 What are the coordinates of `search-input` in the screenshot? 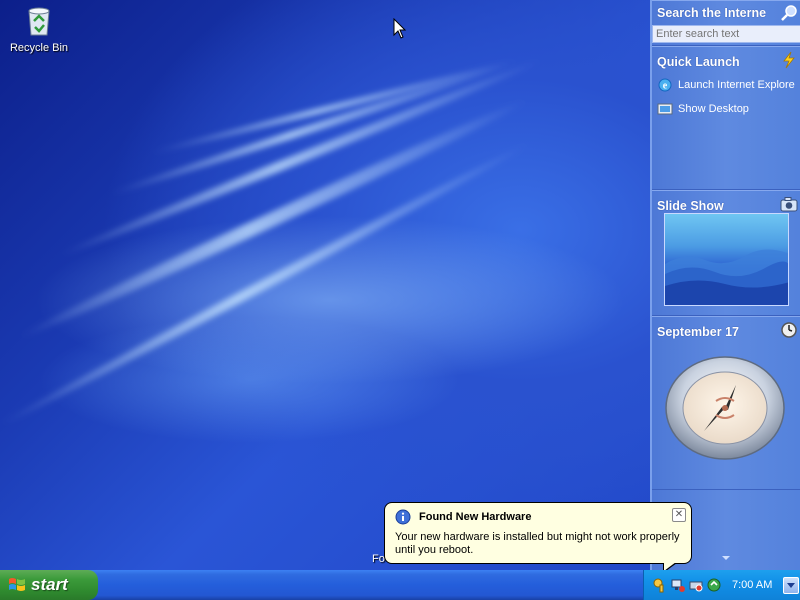 It's located at (726, 34).